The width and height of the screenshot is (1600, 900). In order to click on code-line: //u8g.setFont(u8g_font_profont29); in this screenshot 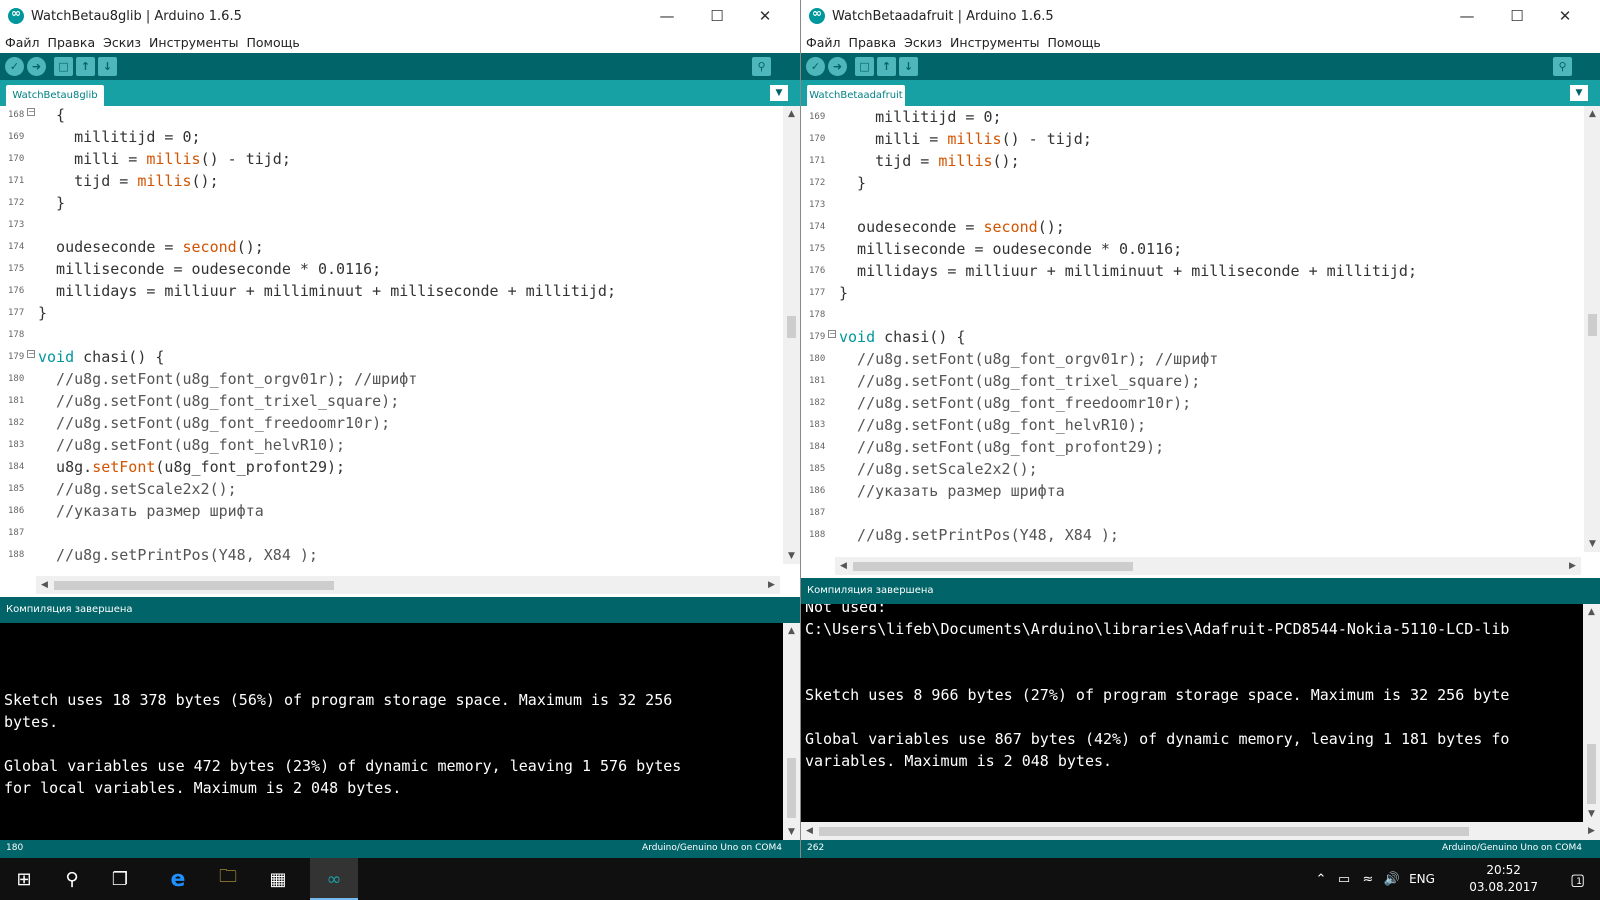, I will do `click(1210, 447)`.